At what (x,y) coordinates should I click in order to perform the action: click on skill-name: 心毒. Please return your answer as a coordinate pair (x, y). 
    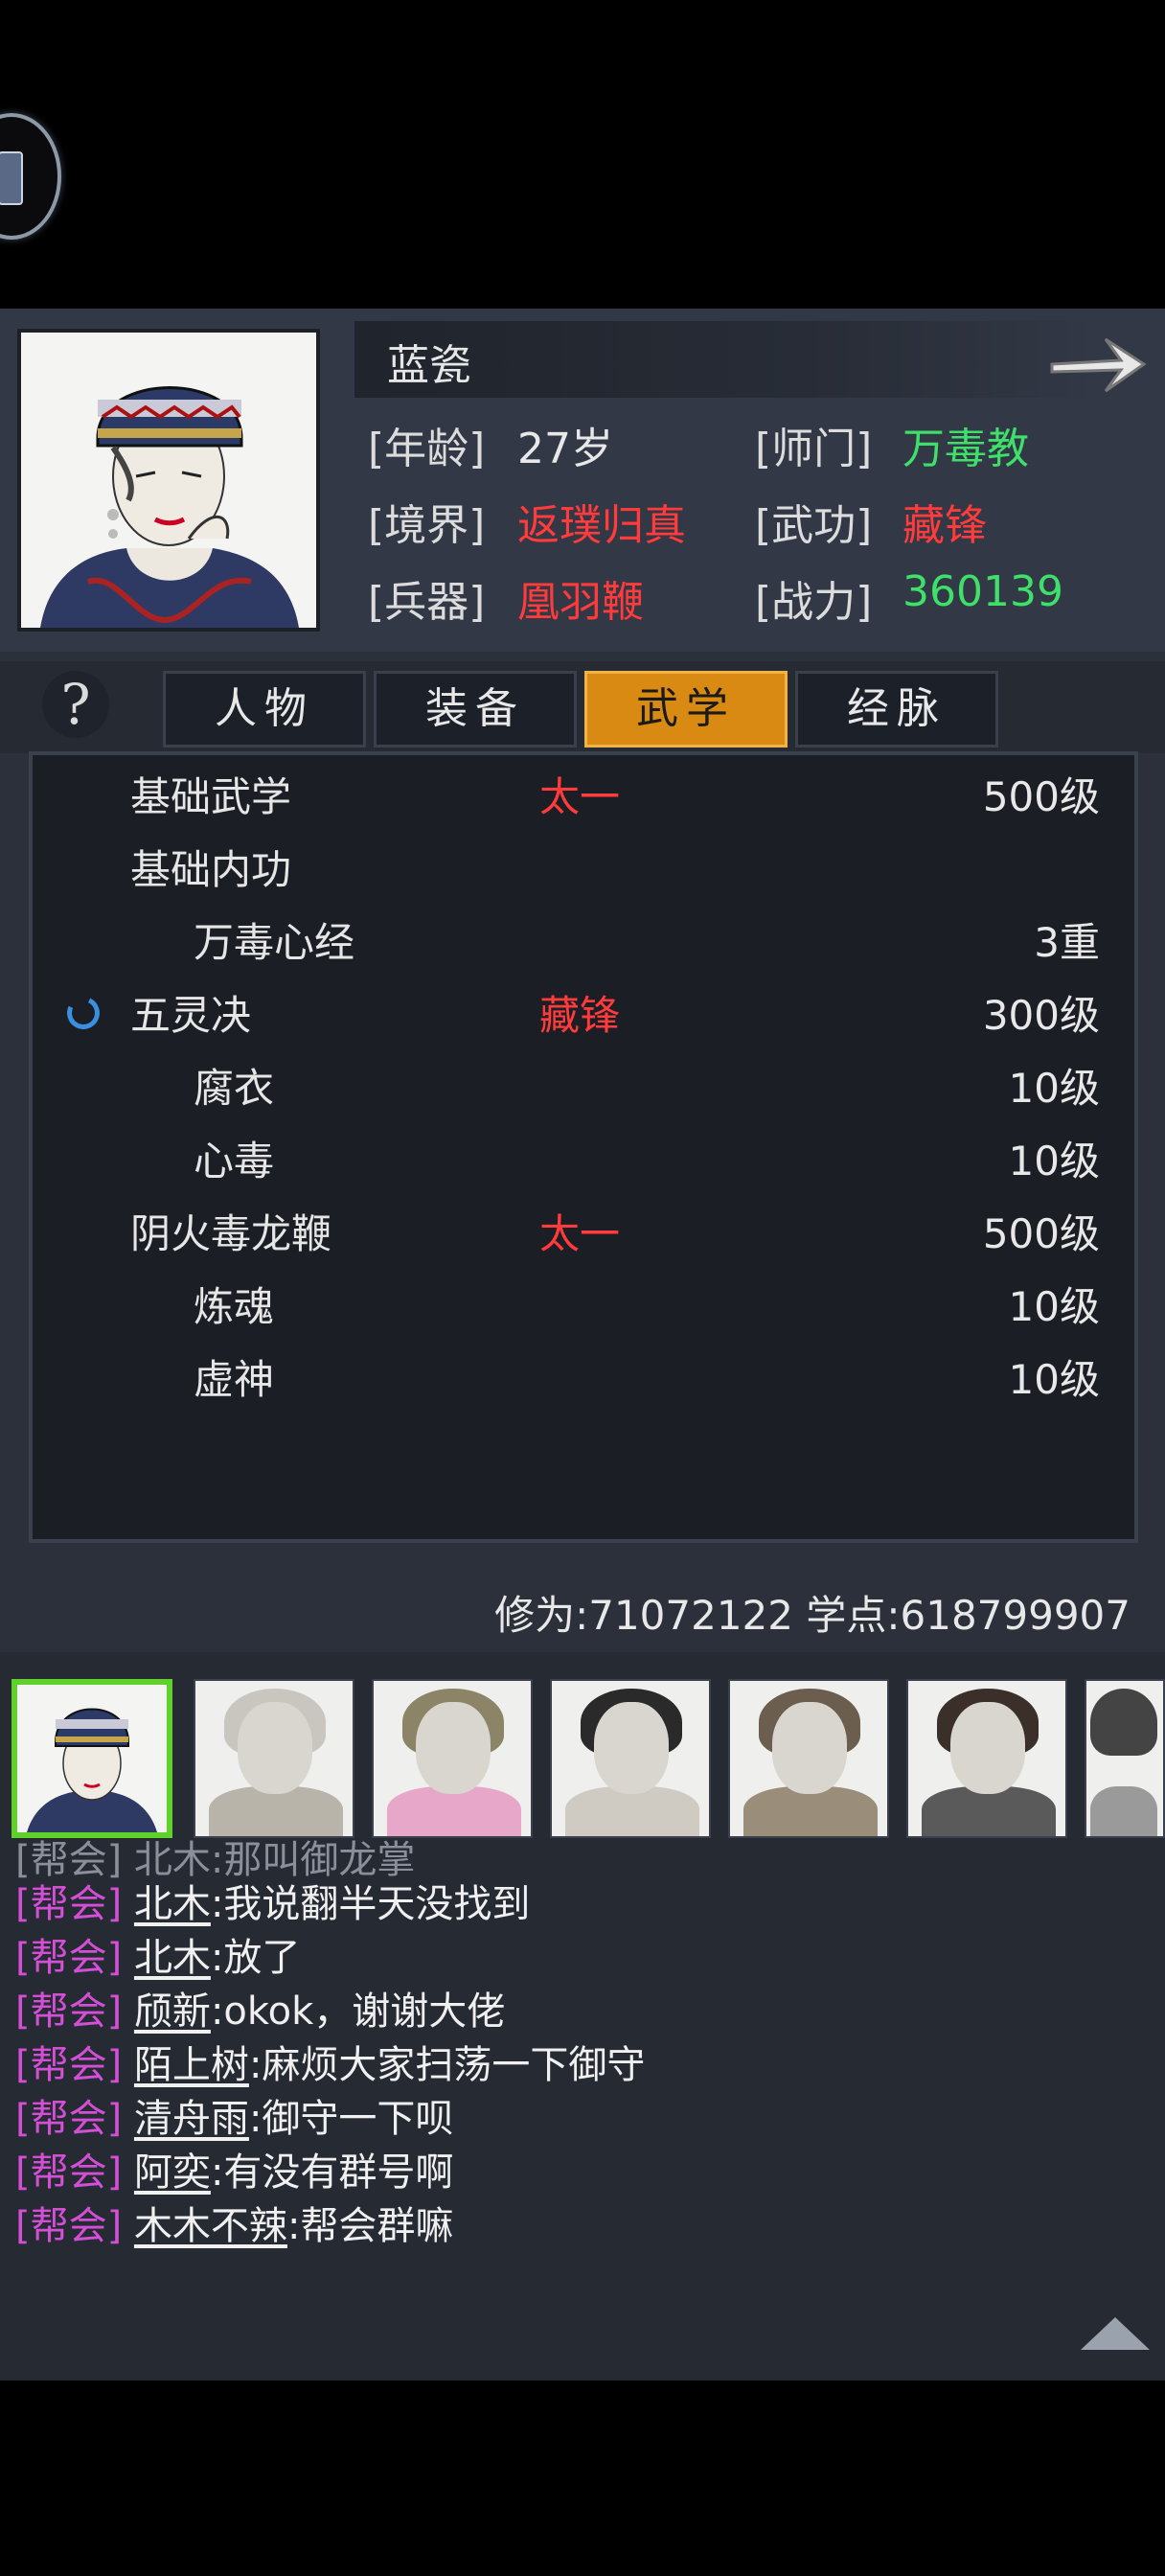
    Looking at the image, I should click on (235, 1161).